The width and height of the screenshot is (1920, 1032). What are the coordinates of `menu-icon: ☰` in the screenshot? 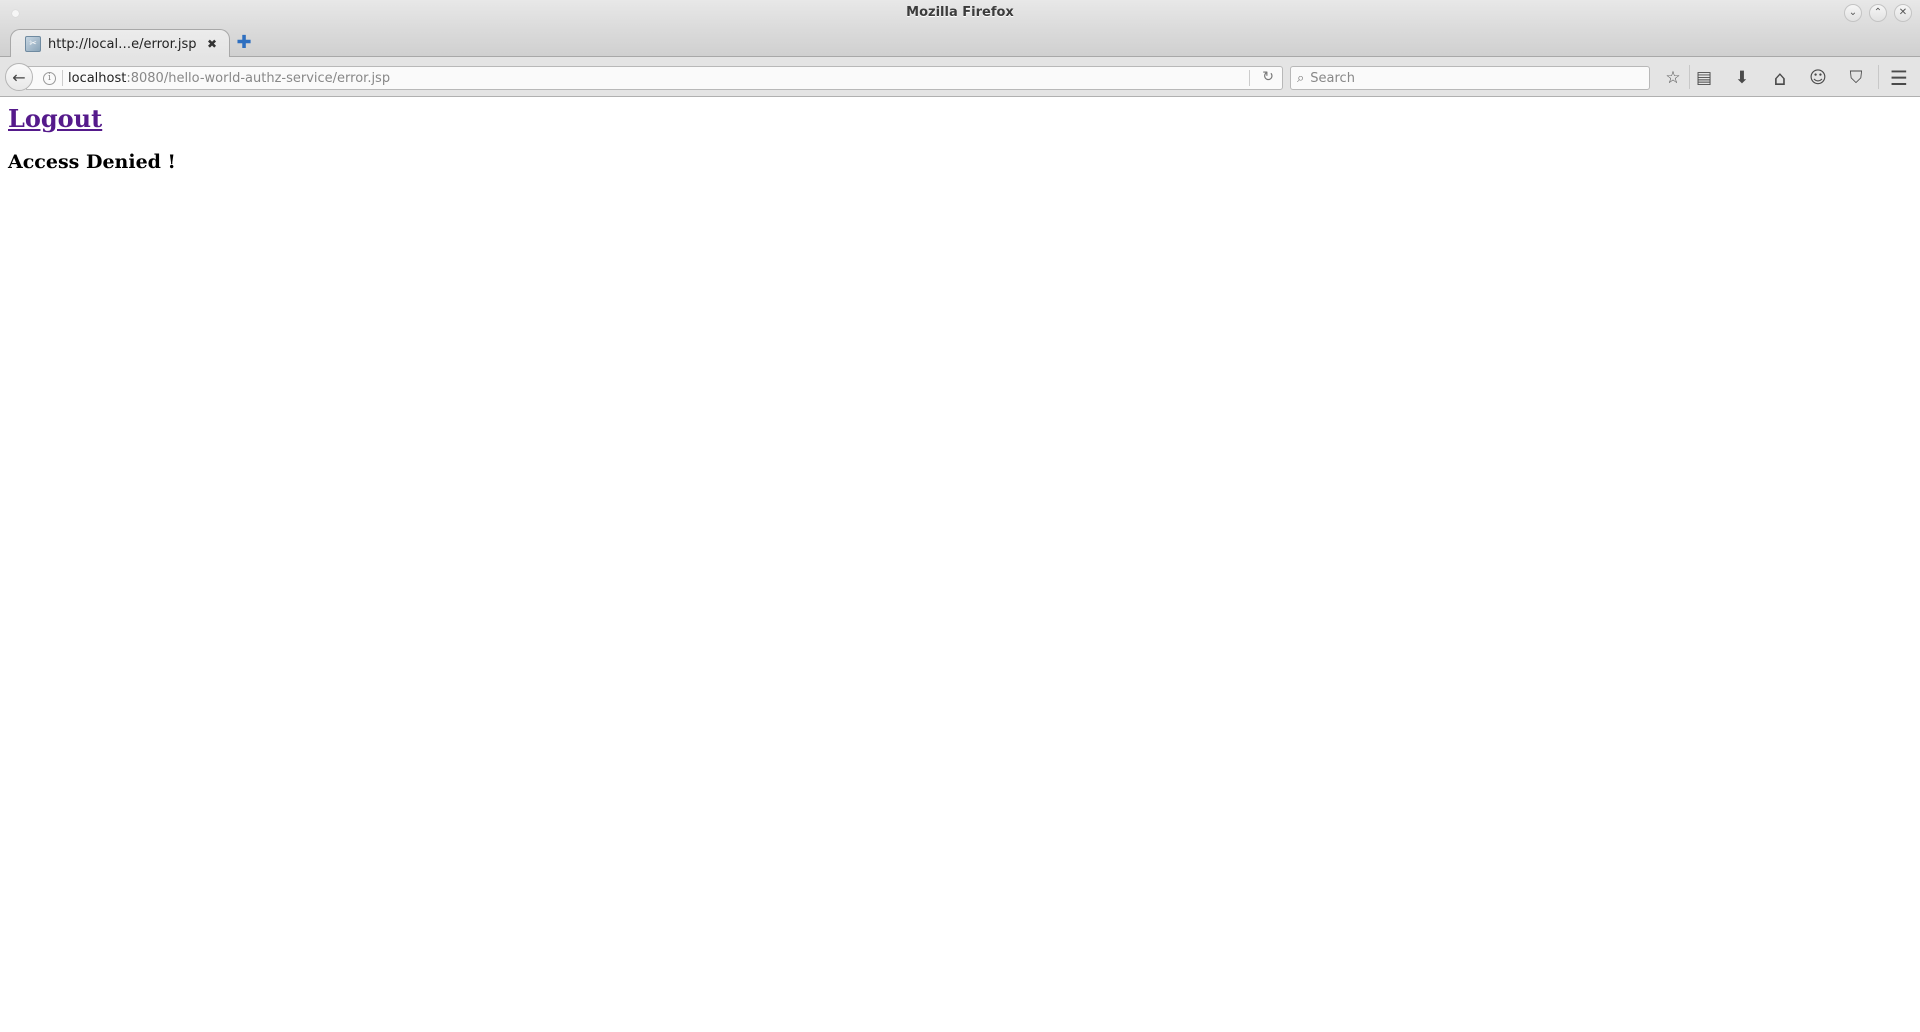 It's located at (1899, 78).